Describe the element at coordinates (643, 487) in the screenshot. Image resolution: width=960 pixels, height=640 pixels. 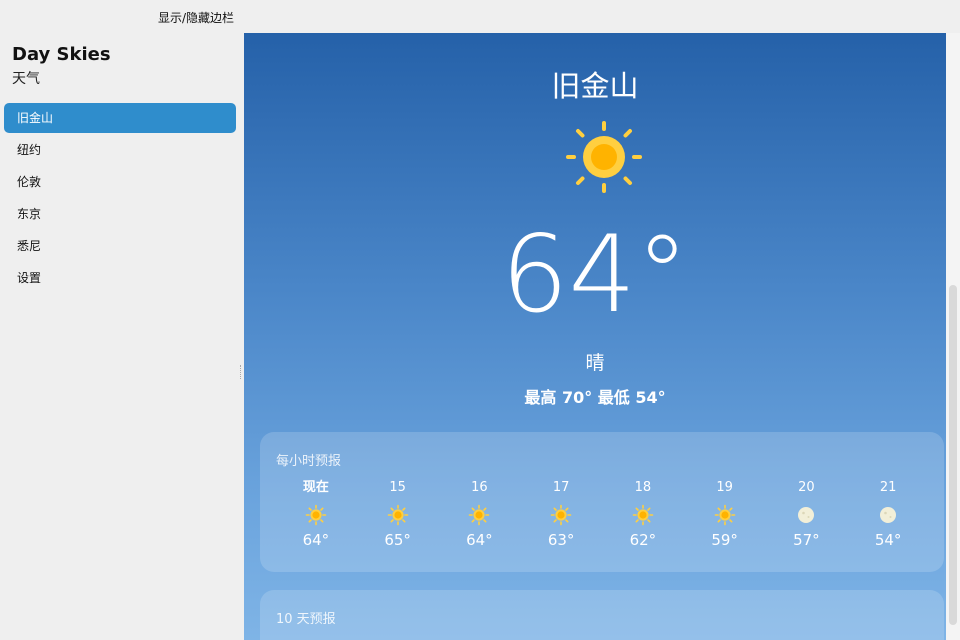
I see `hour-label: 18` at that location.